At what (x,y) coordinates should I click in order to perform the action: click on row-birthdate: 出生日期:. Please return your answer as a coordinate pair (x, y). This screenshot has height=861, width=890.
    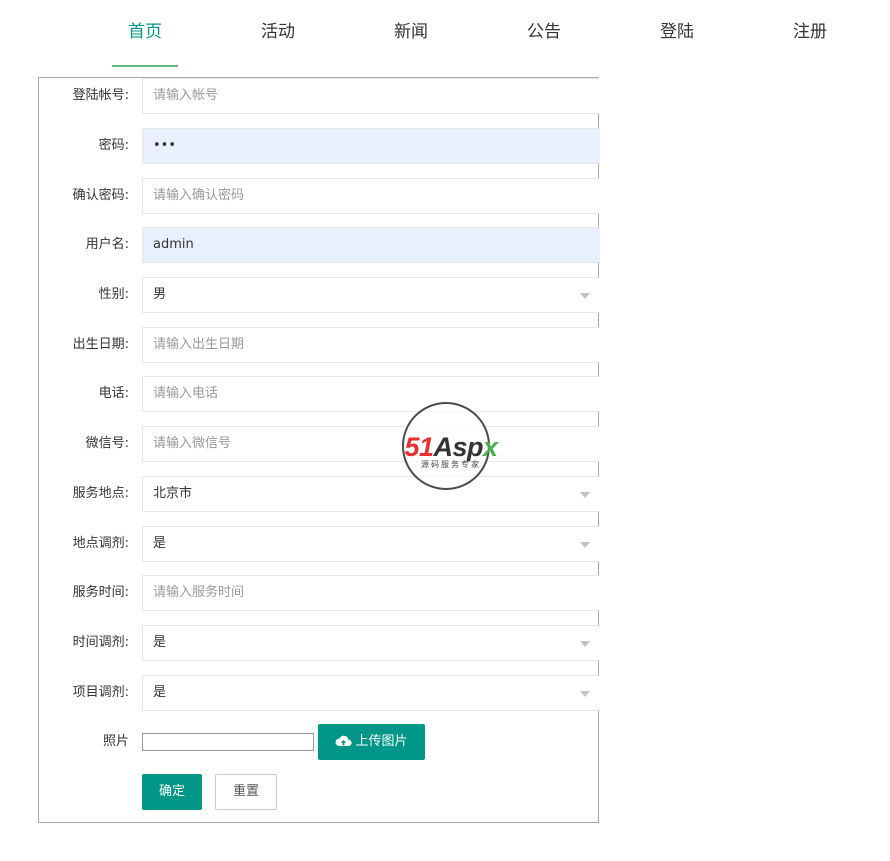
    Looking at the image, I should click on (319, 345).